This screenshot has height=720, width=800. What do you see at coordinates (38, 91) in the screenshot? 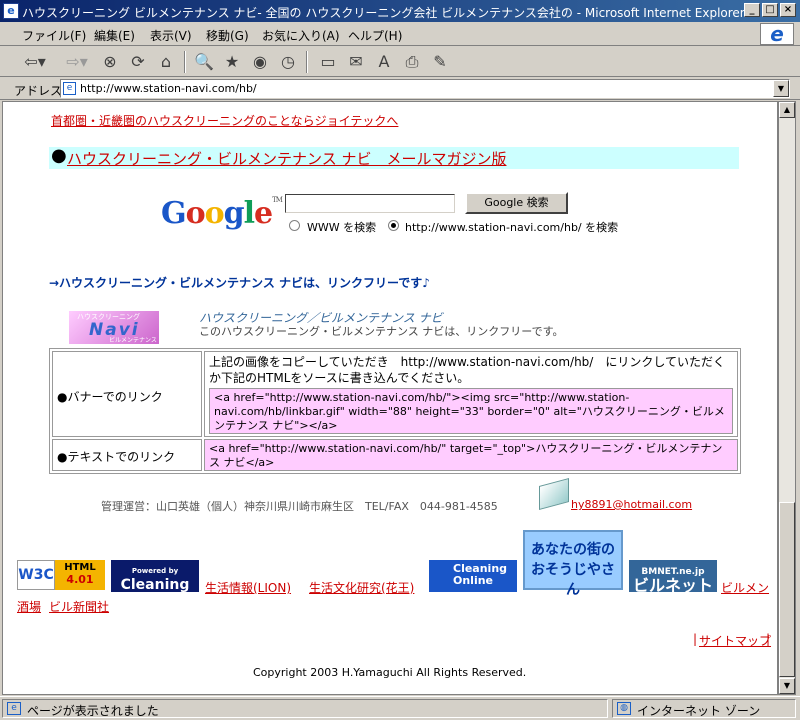
I see `address-label: アドレス` at bounding box center [38, 91].